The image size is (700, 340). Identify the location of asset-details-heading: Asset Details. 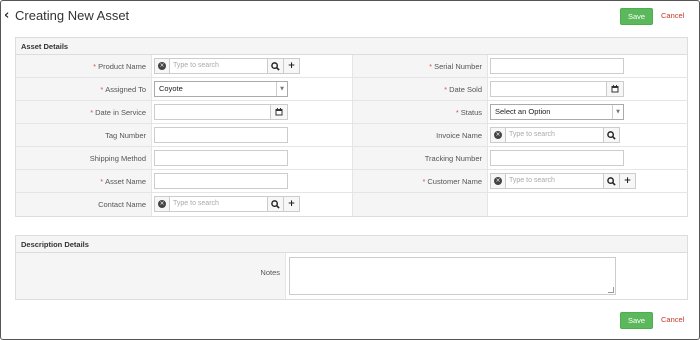
(351, 46).